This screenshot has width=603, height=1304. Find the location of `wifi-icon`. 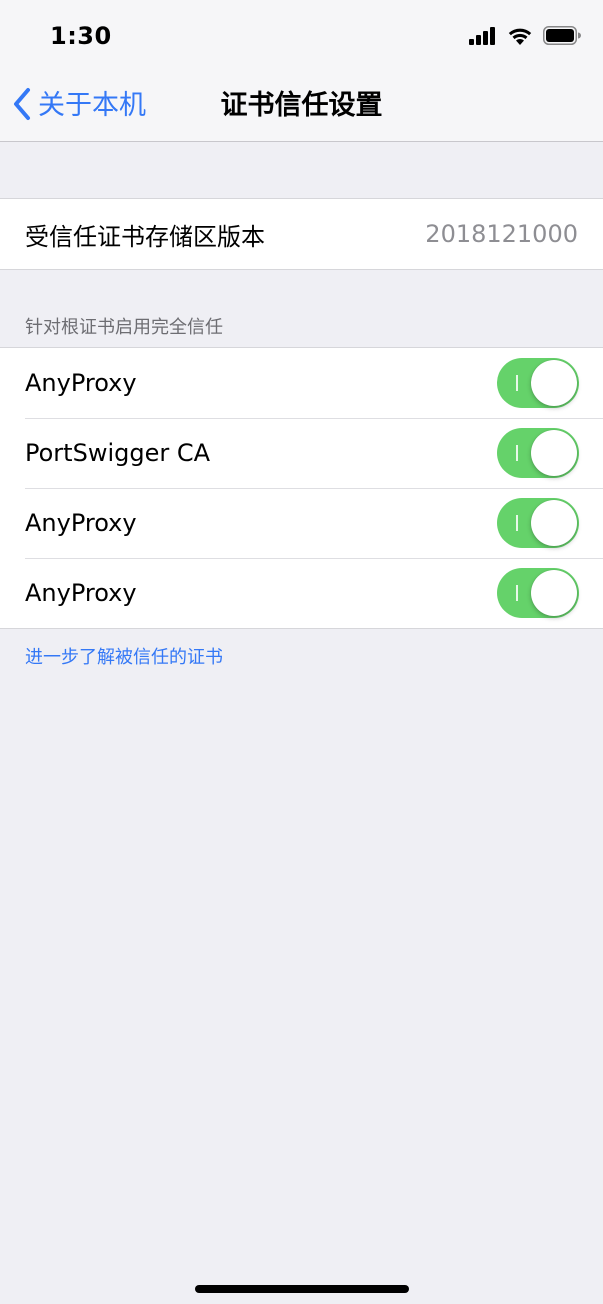

wifi-icon is located at coordinates (520, 37).